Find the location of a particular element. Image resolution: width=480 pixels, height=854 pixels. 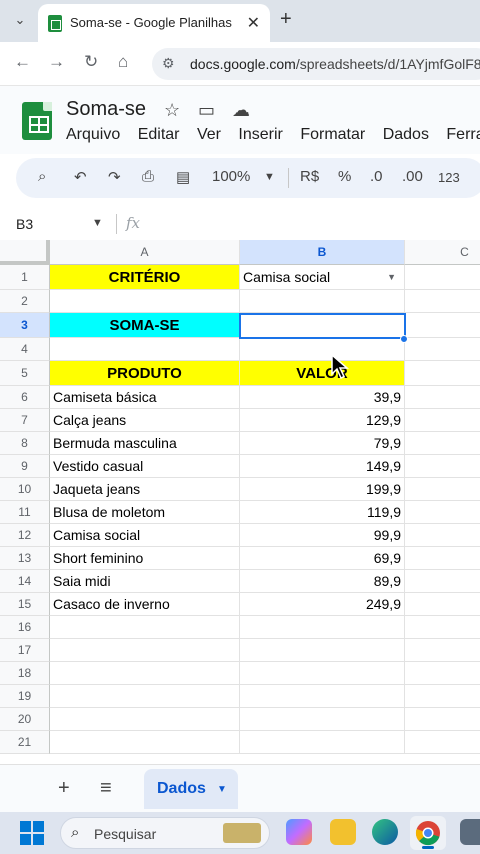

cloud-status-icon: ☁ is located at coordinates (241, 110).